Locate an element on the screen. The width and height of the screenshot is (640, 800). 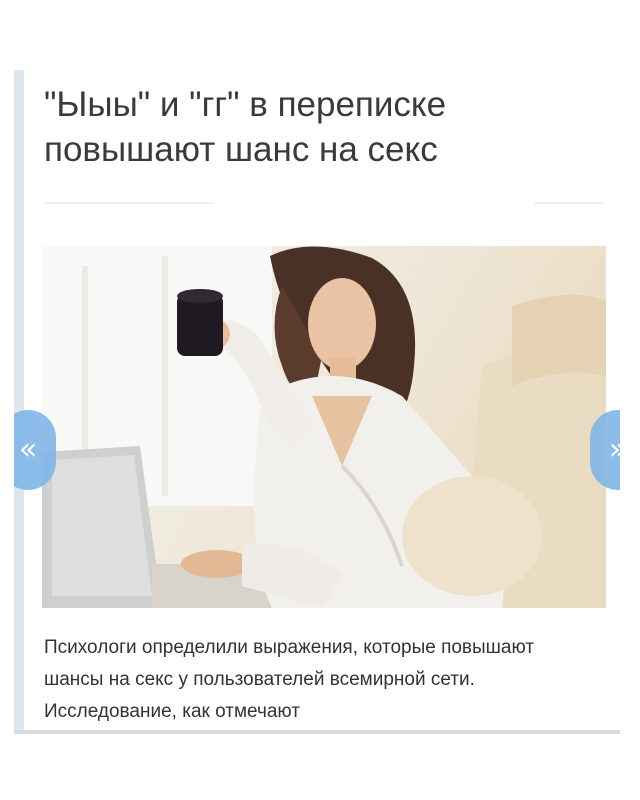
bottom-divider is located at coordinates (317, 732).